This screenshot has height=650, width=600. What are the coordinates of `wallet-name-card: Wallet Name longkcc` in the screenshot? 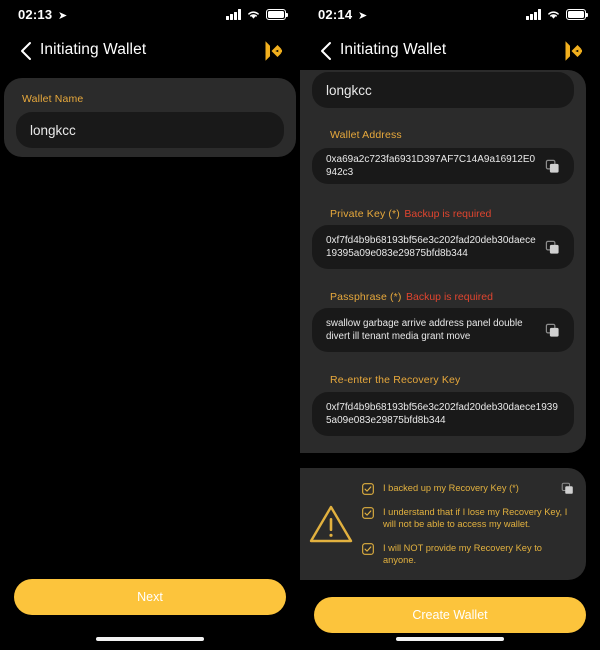 It's located at (150, 117).